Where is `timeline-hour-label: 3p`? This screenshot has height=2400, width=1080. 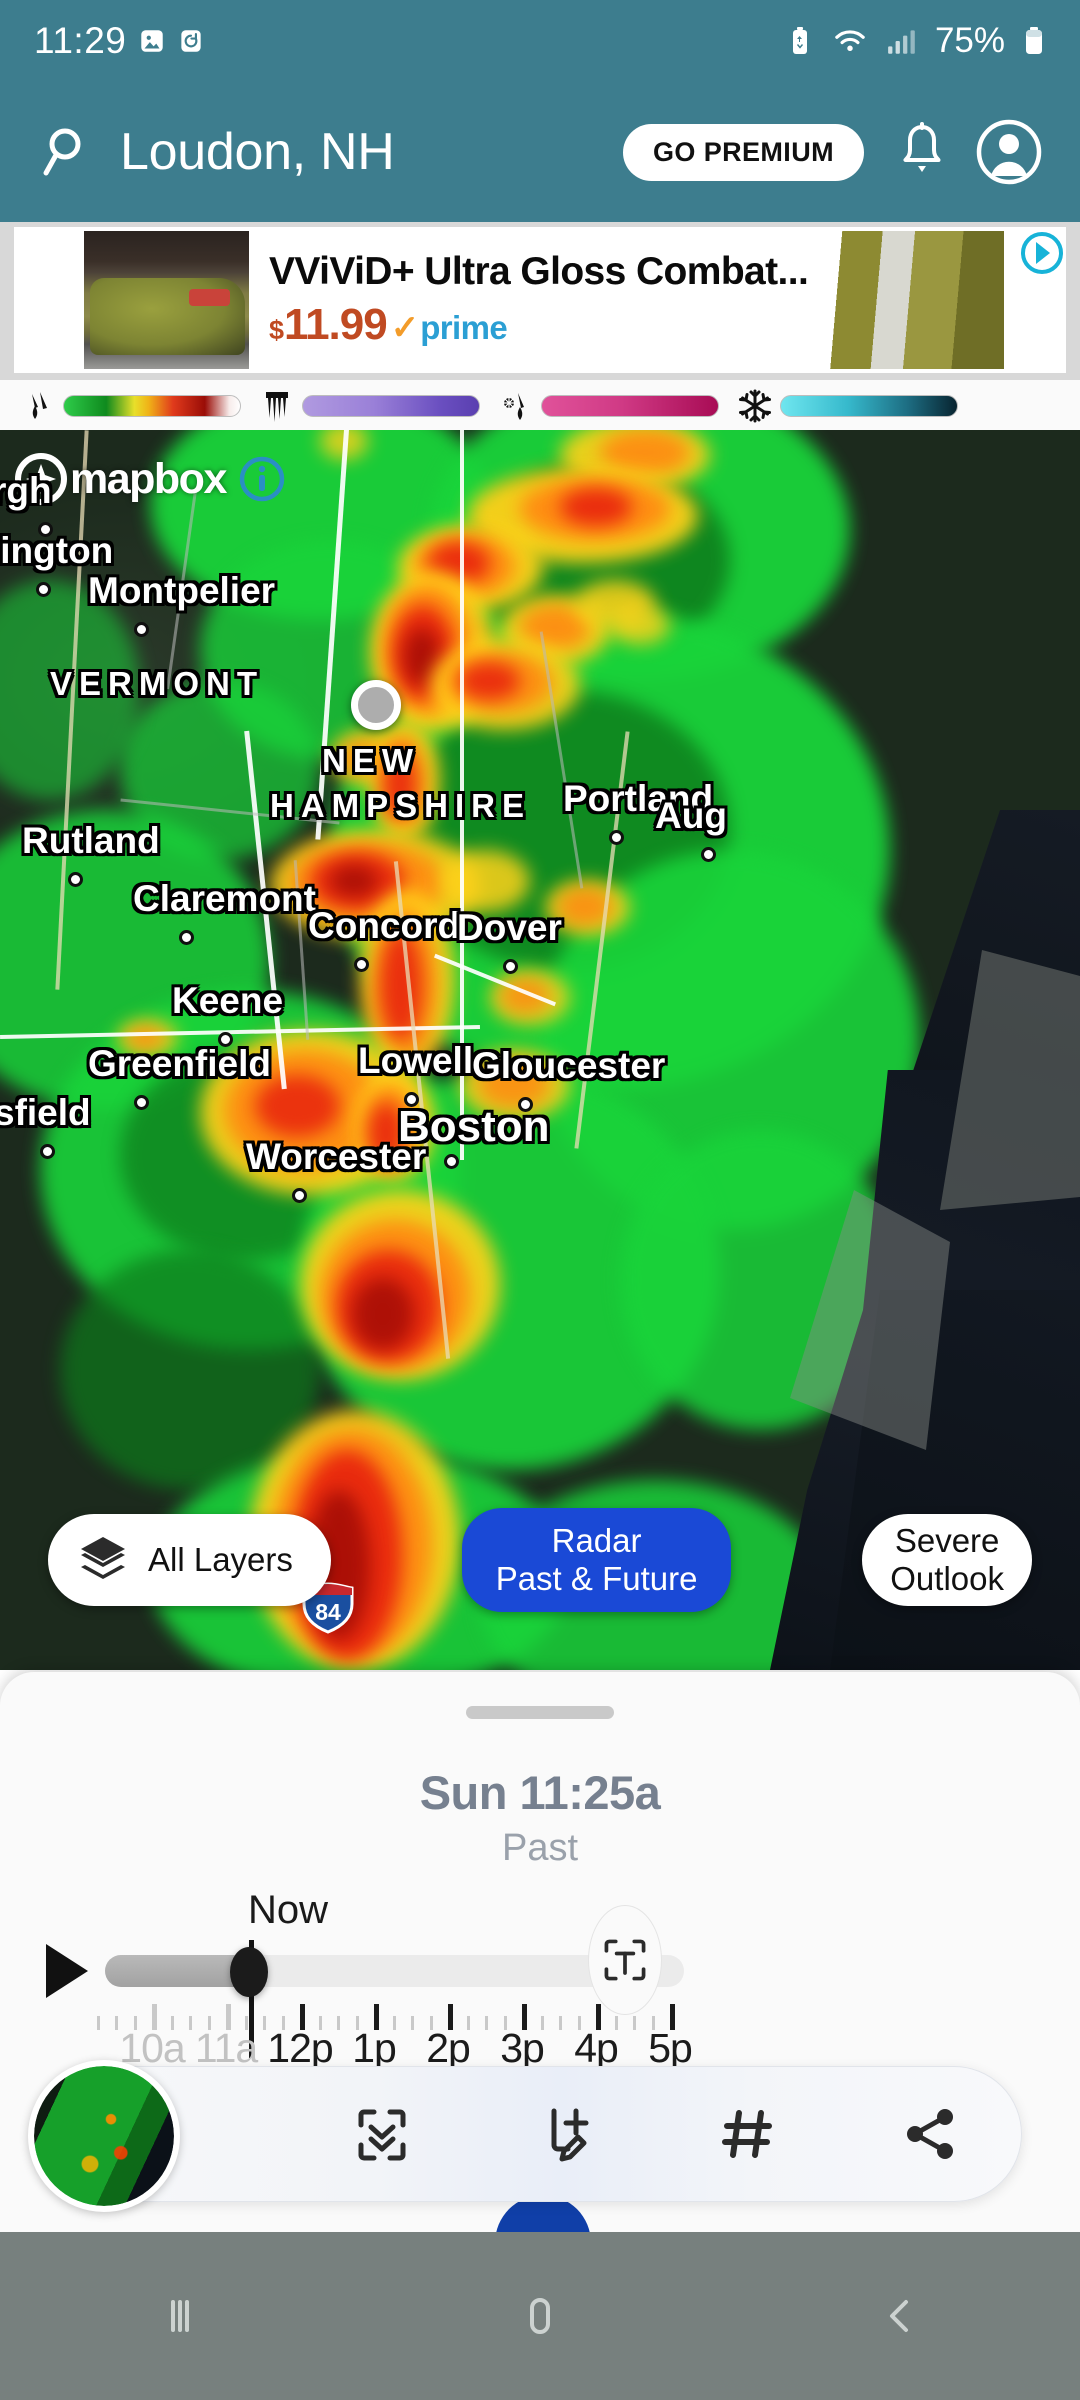 timeline-hour-label: 3p is located at coordinates (522, 2048).